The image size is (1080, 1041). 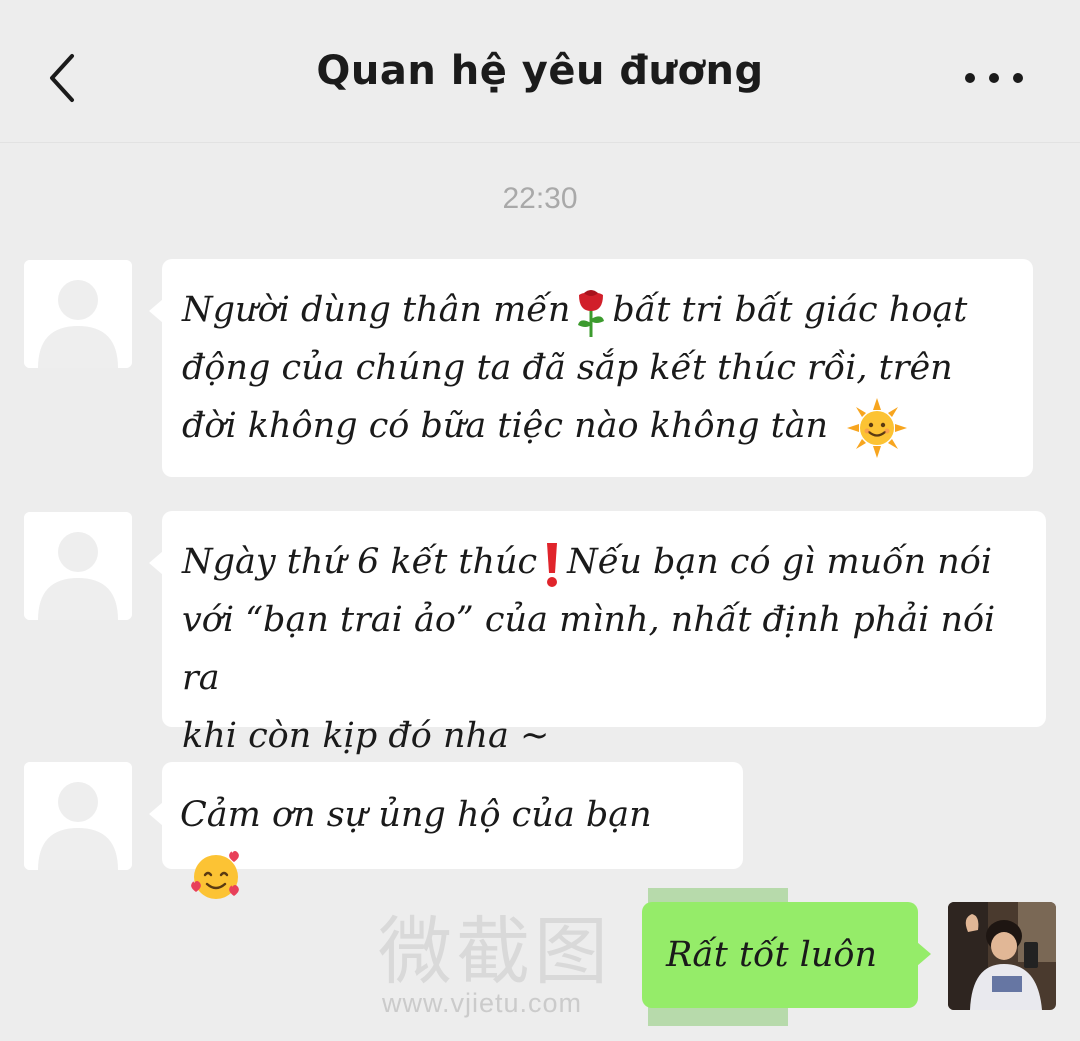 I want to click on rose-emoji, so click(x=591, y=313).